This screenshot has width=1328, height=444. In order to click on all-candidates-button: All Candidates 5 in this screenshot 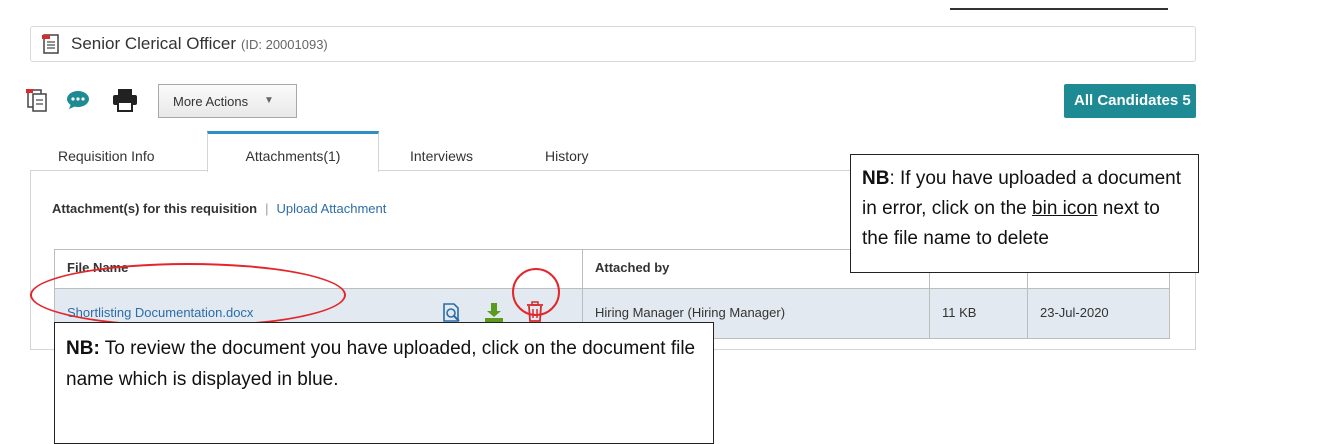, I will do `click(1130, 101)`.